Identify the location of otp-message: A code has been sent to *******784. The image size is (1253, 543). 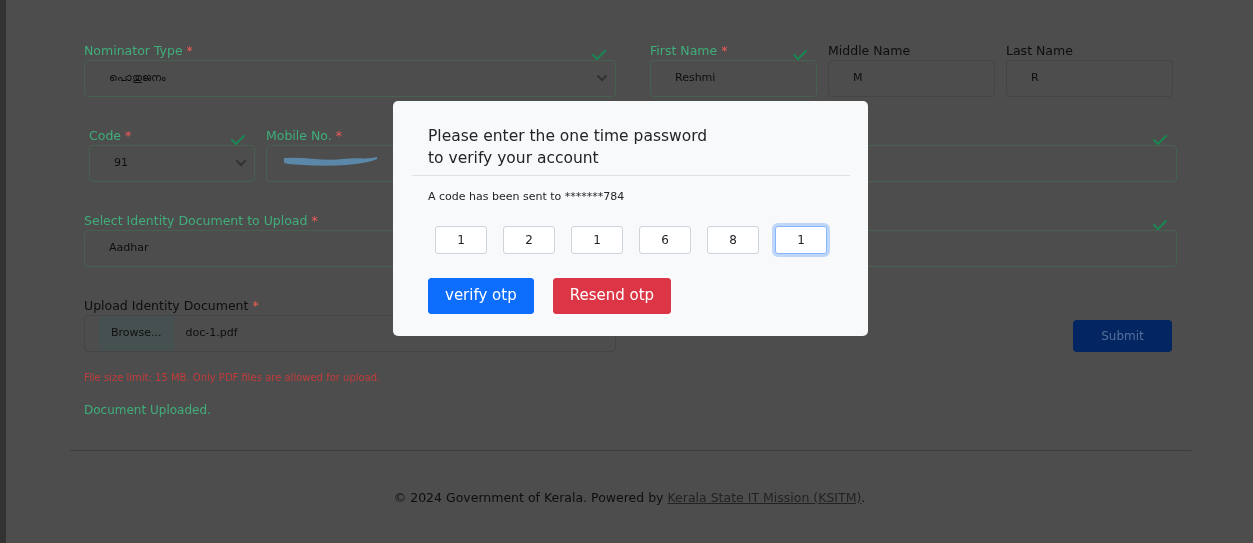
(527, 197).